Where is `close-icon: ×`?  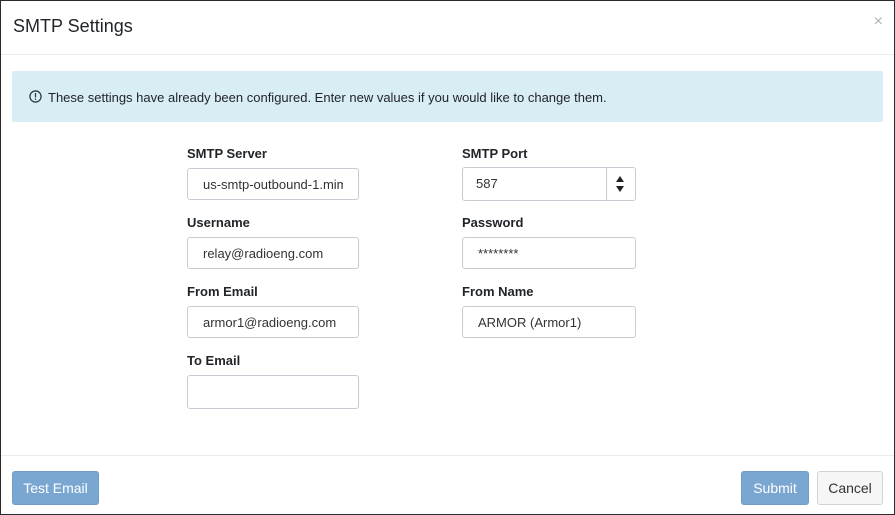
close-icon: × is located at coordinates (878, 22).